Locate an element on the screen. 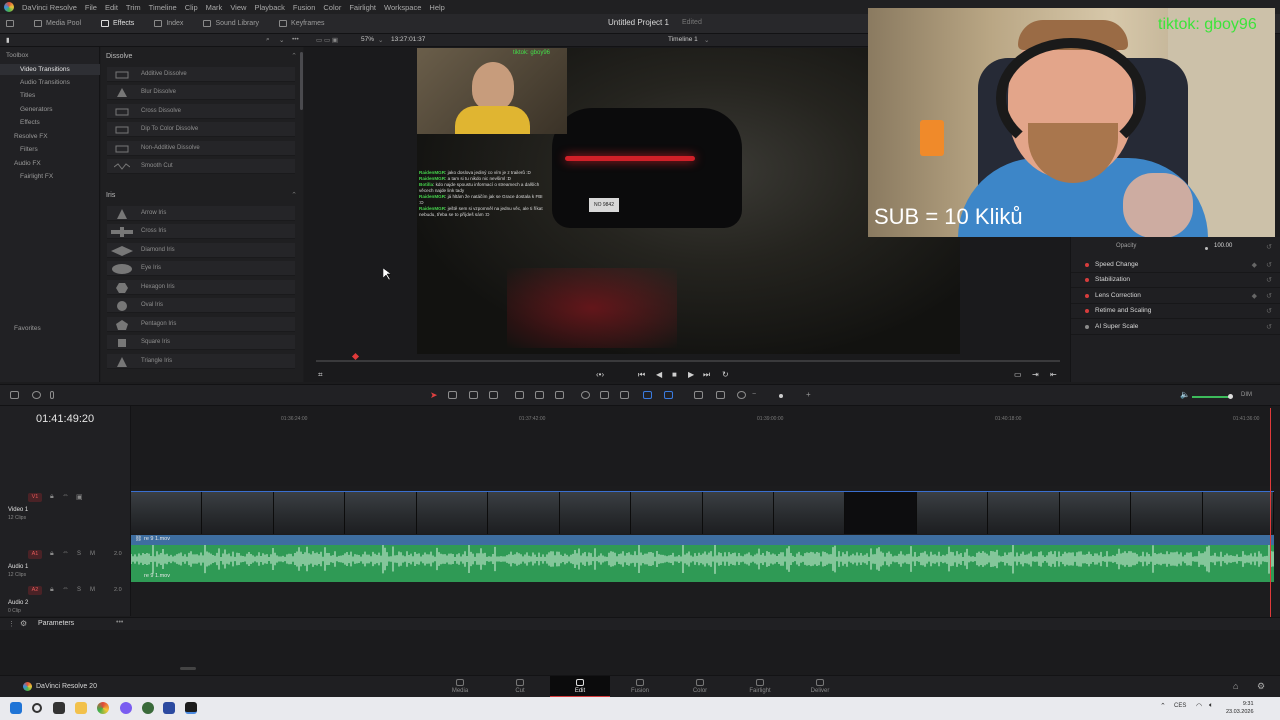 The image size is (1280, 720). track-tag-a2: A2 is located at coordinates (35, 590).